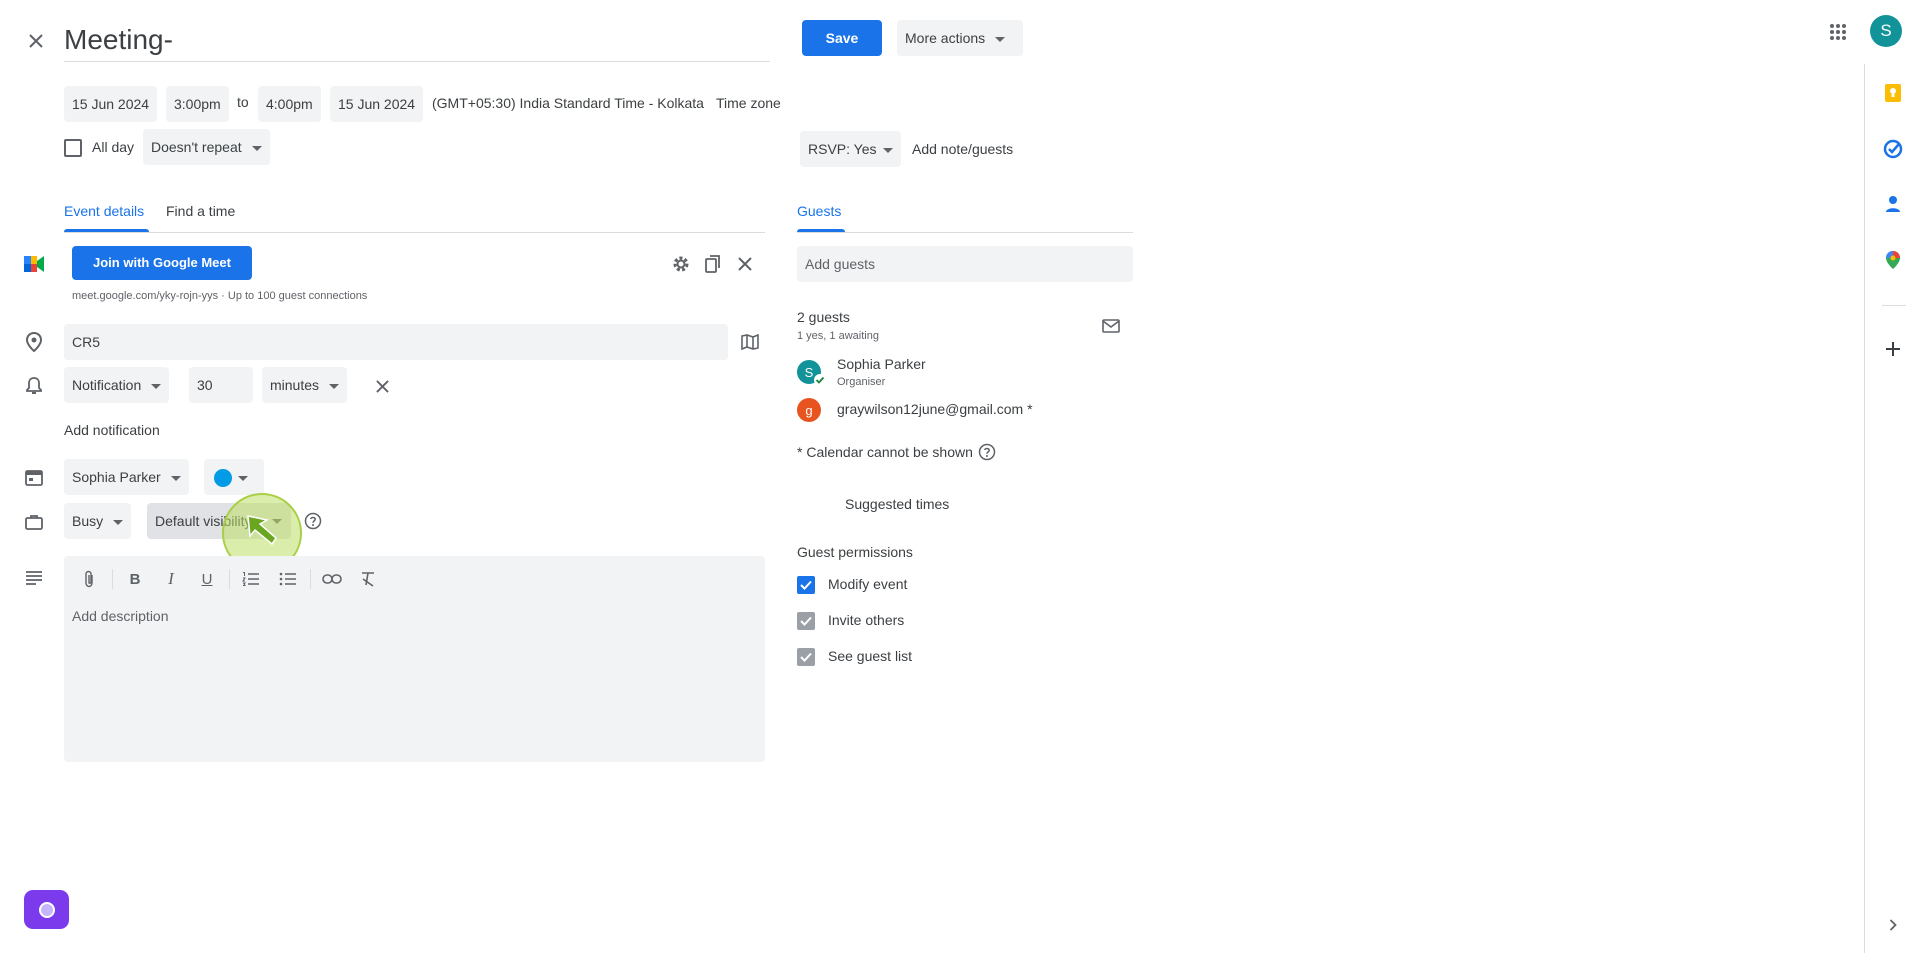  What do you see at coordinates (842, 149) in the screenshot?
I see `rsvp-label: RSVP: Yes` at bounding box center [842, 149].